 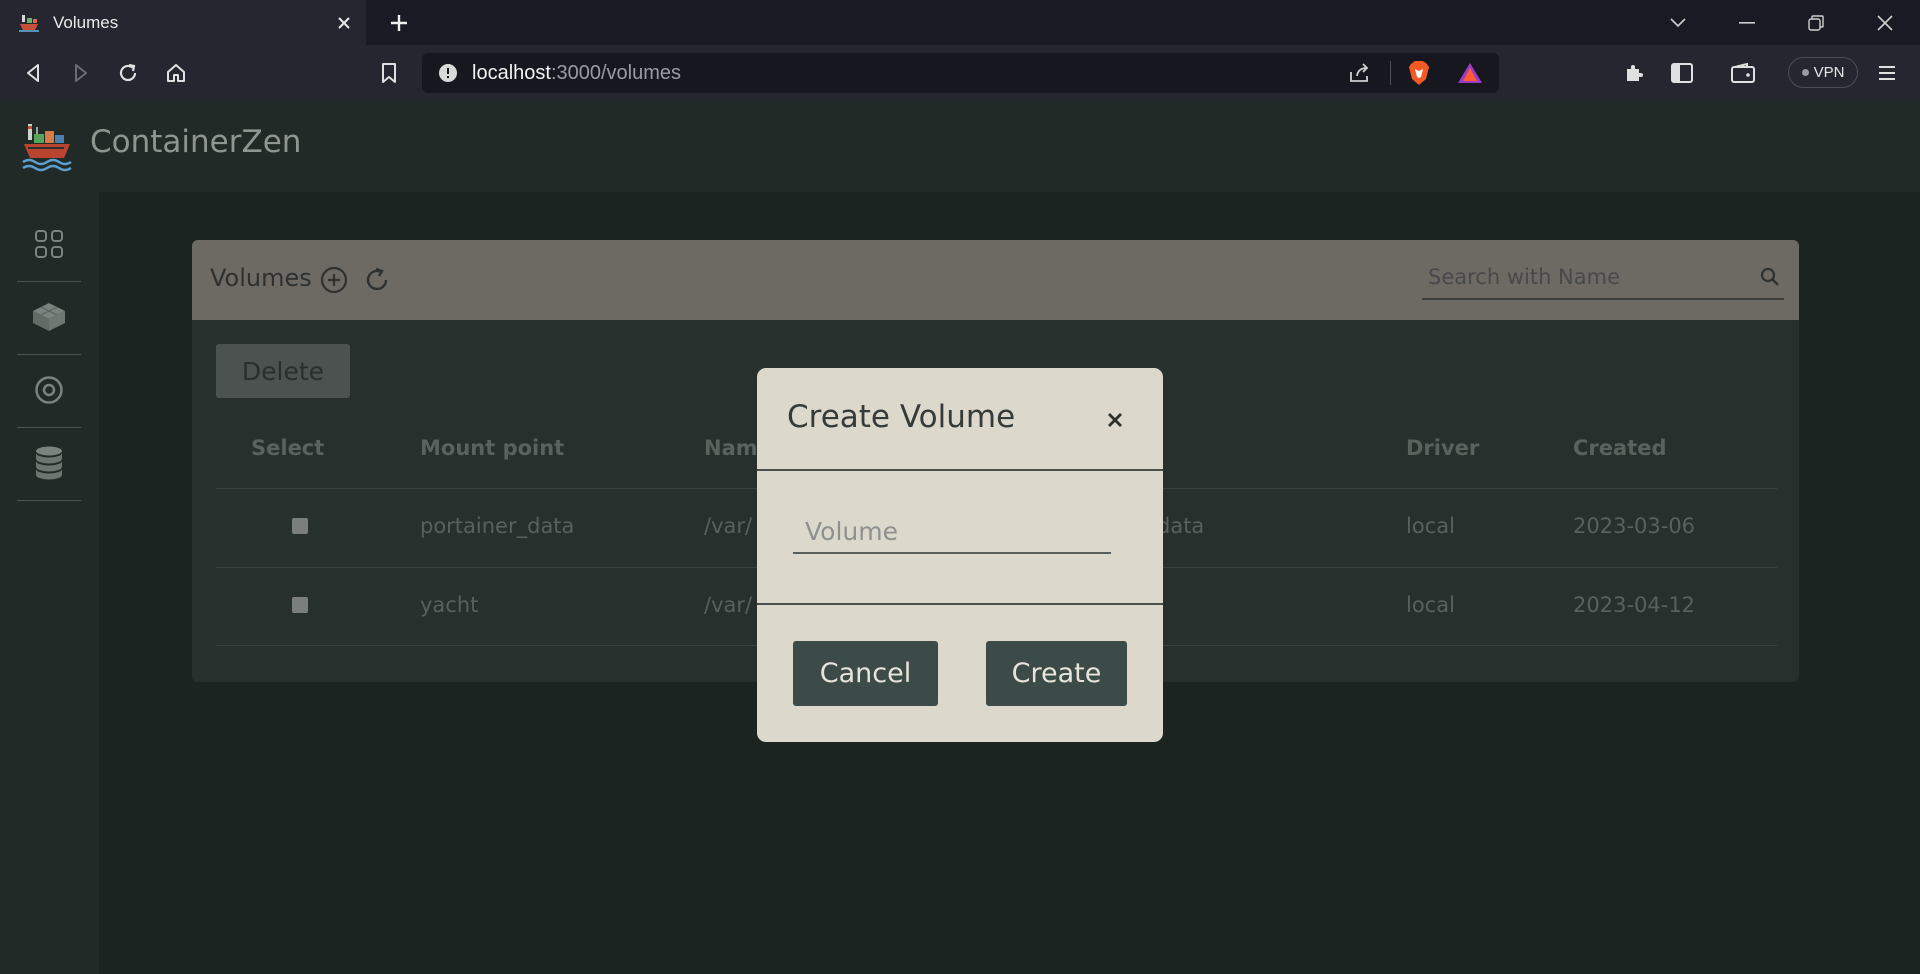 What do you see at coordinates (1678, 22) in the screenshot?
I see `tab-search-chevron-icon` at bounding box center [1678, 22].